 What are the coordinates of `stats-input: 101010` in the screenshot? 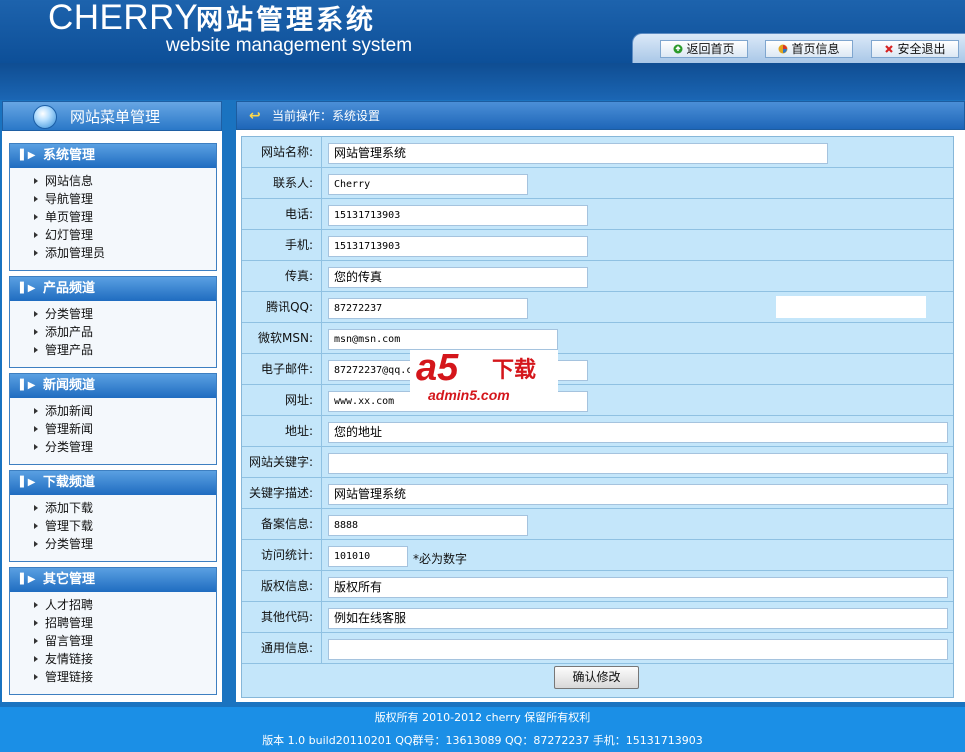 It's located at (368, 556).